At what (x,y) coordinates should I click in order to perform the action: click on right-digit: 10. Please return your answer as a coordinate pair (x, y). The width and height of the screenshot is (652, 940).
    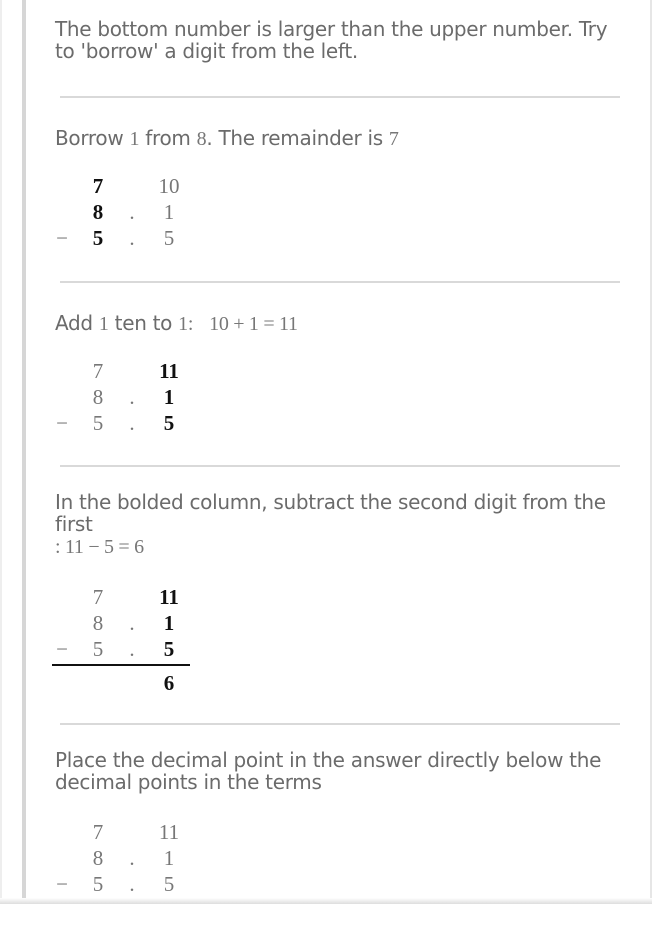
    Looking at the image, I should click on (169, 186).